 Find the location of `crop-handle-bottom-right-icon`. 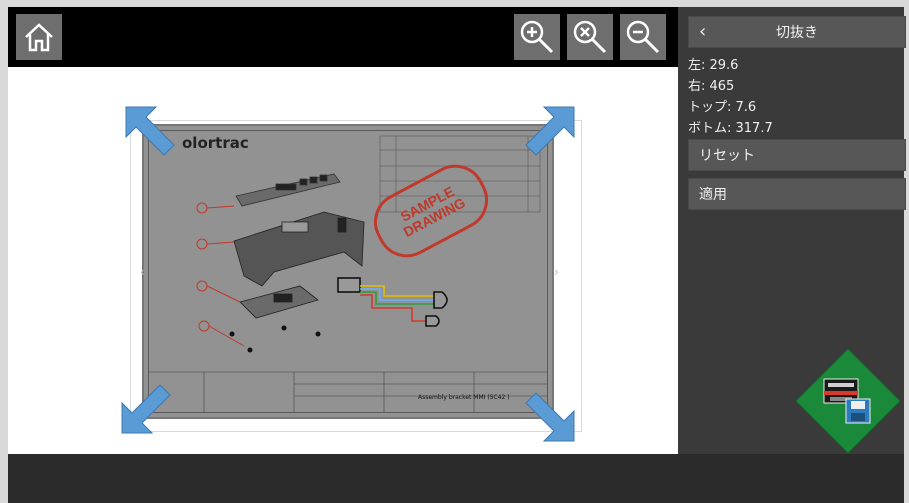

crop-handle-bottom-right-icon is located at coordinates (547, 414).